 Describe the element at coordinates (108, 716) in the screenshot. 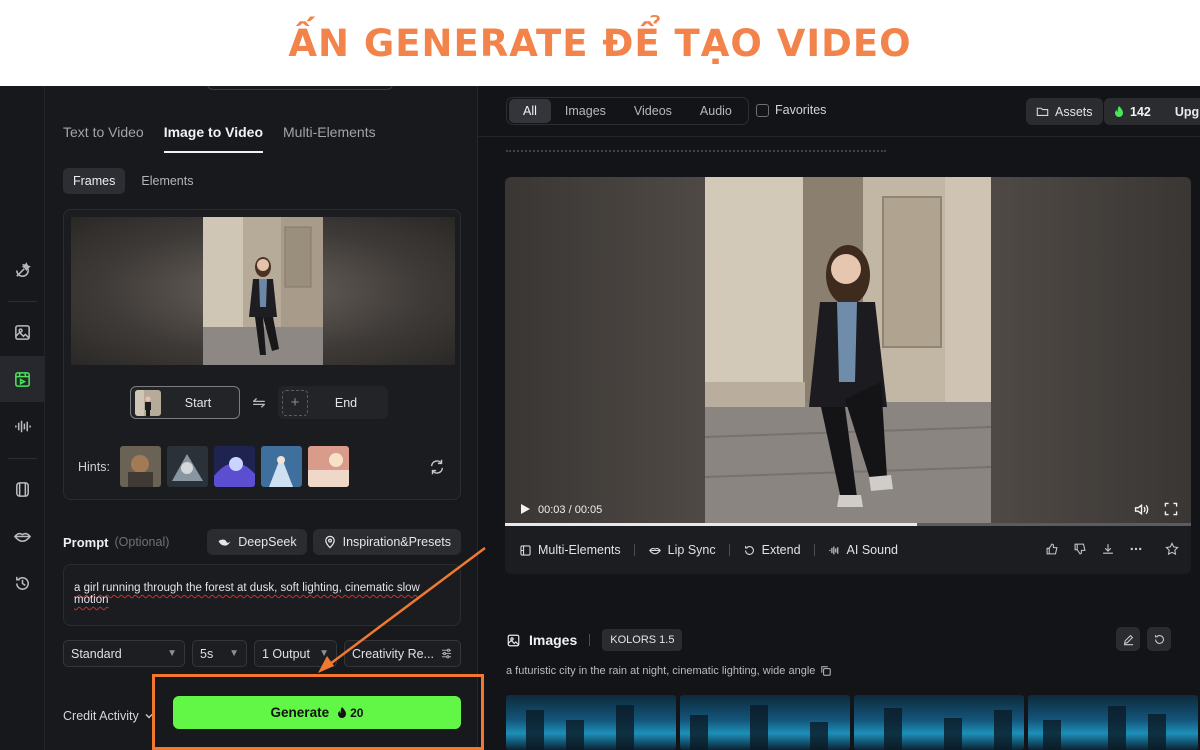

I see `credit-activity-dropdown: Credit Activity` at that location.